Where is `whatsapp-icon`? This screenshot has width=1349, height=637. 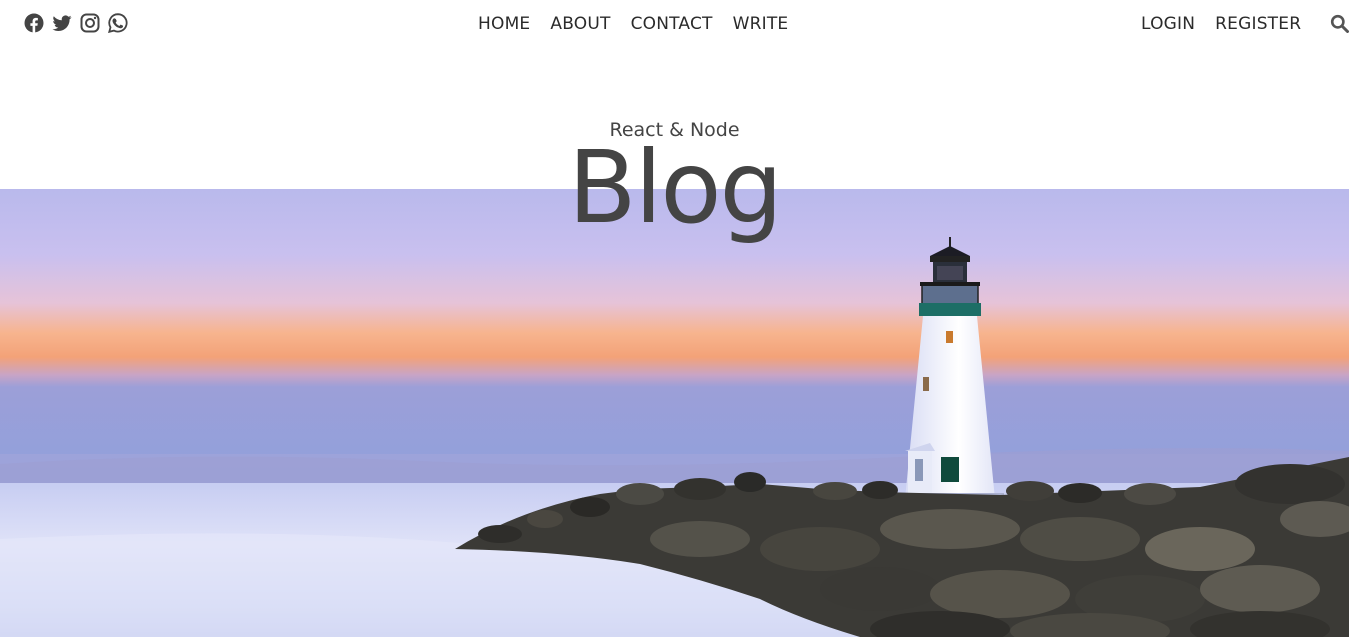
whatsapp-icon is located at coordinates (118, 23).